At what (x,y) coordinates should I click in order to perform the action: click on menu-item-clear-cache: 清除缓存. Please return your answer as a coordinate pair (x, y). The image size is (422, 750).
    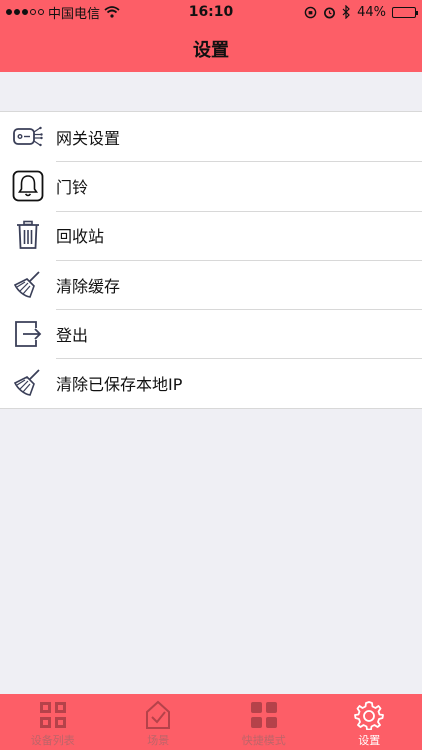
    Looking at the image, I should click on (211, 284).